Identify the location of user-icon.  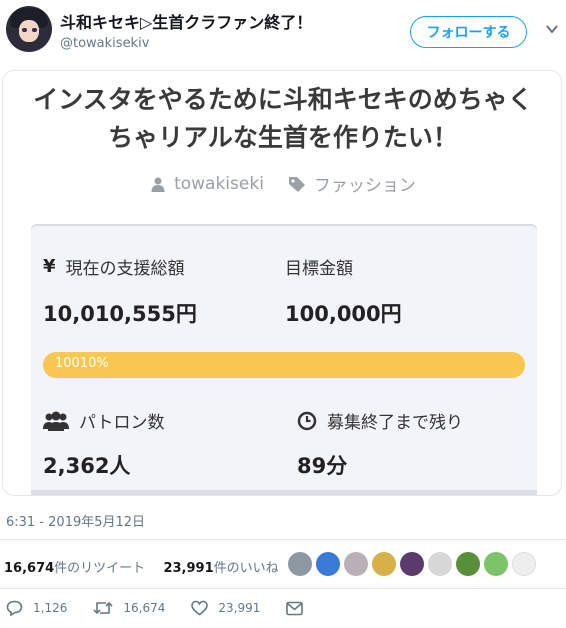
(158, 184).